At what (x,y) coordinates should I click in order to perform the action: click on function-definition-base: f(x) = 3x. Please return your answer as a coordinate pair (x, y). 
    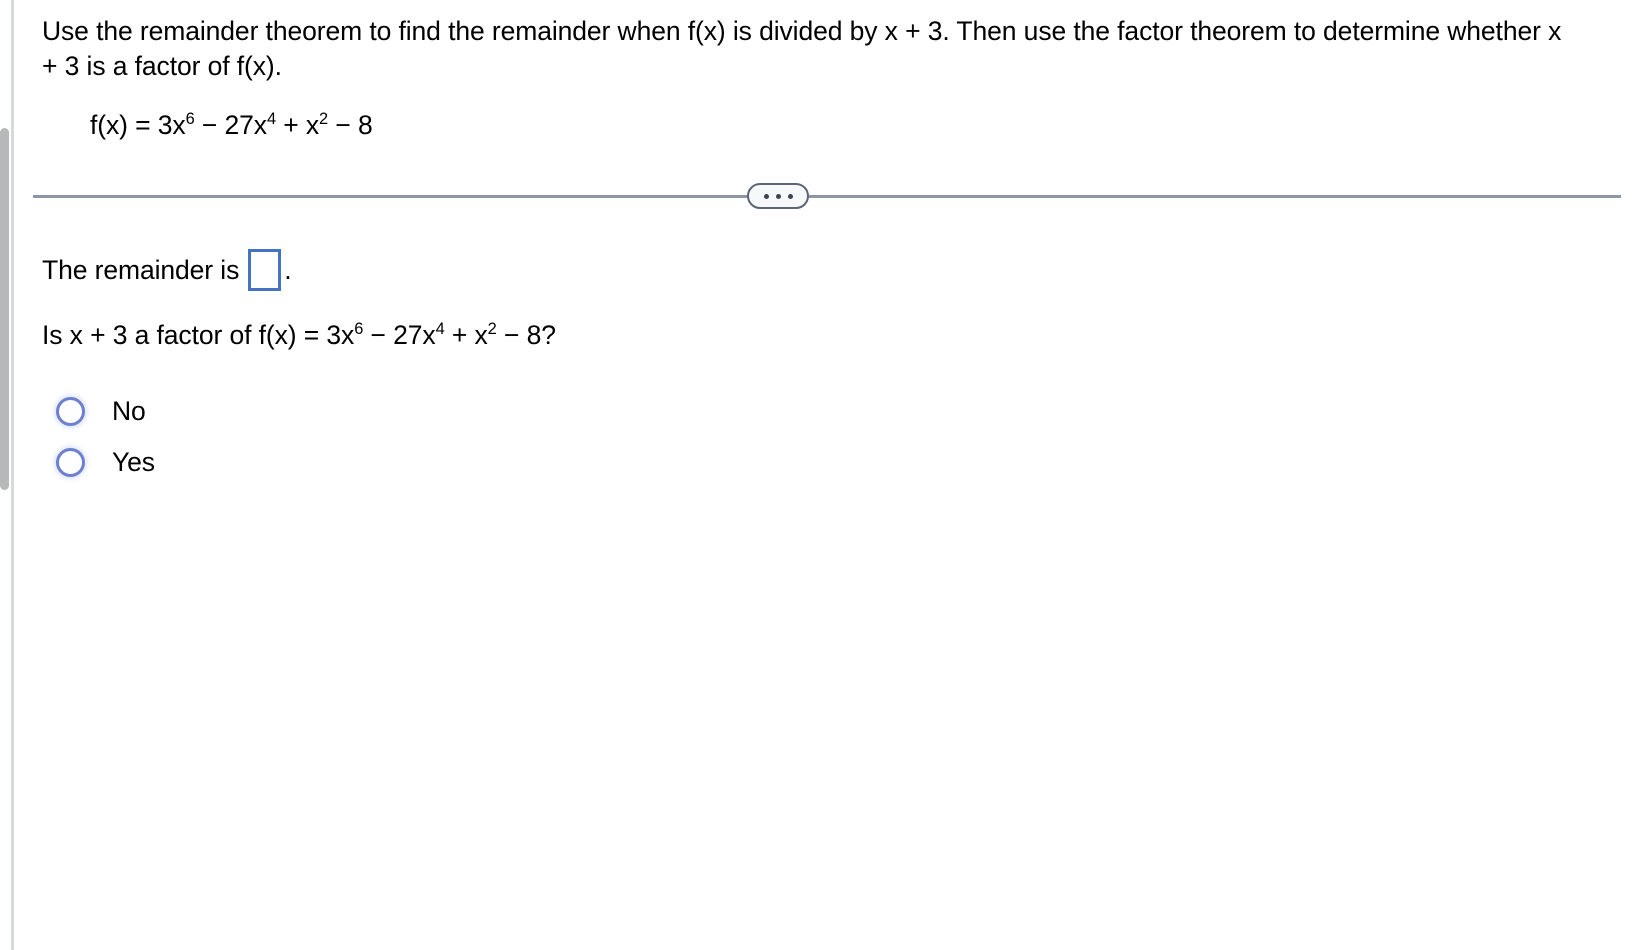
    Looking at the image, I should click on (138, 125).